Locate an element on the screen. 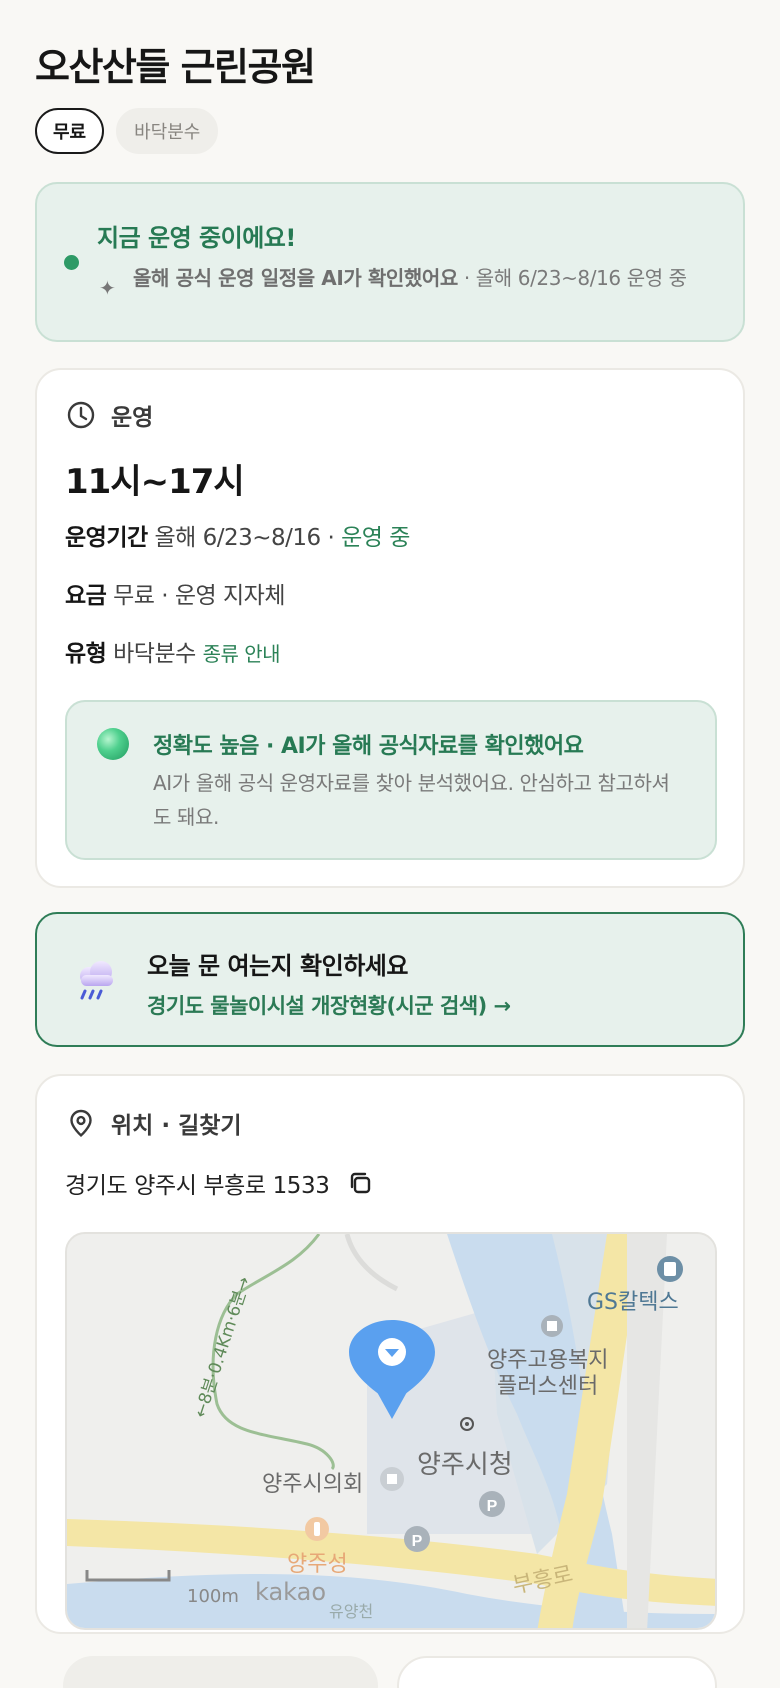  copy-icon is located at coordinates (360, 1183).